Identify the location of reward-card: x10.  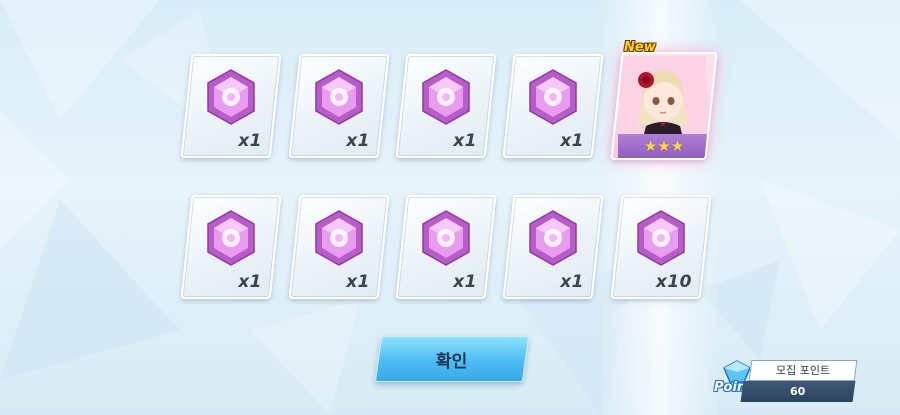
(661, 247).